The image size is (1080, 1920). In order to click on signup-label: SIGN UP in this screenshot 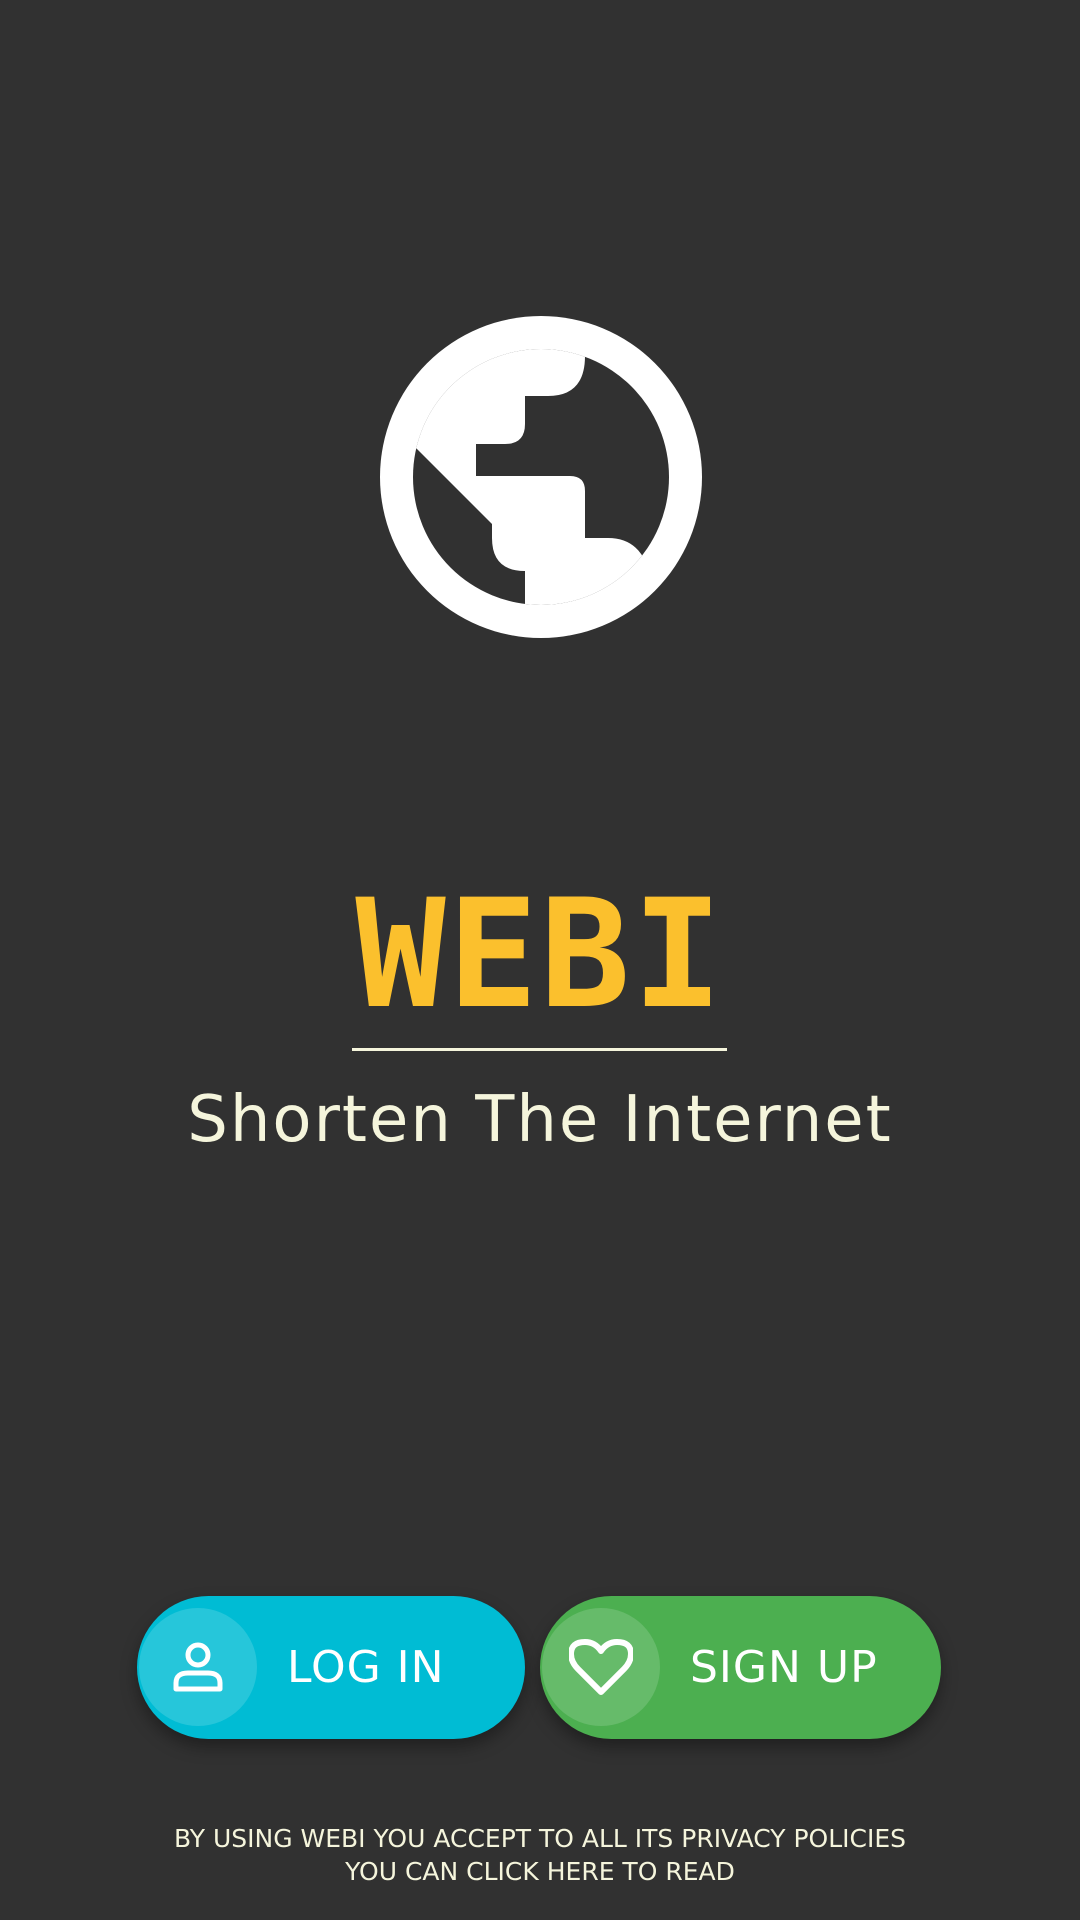, I will do `click(784, 1667)`.